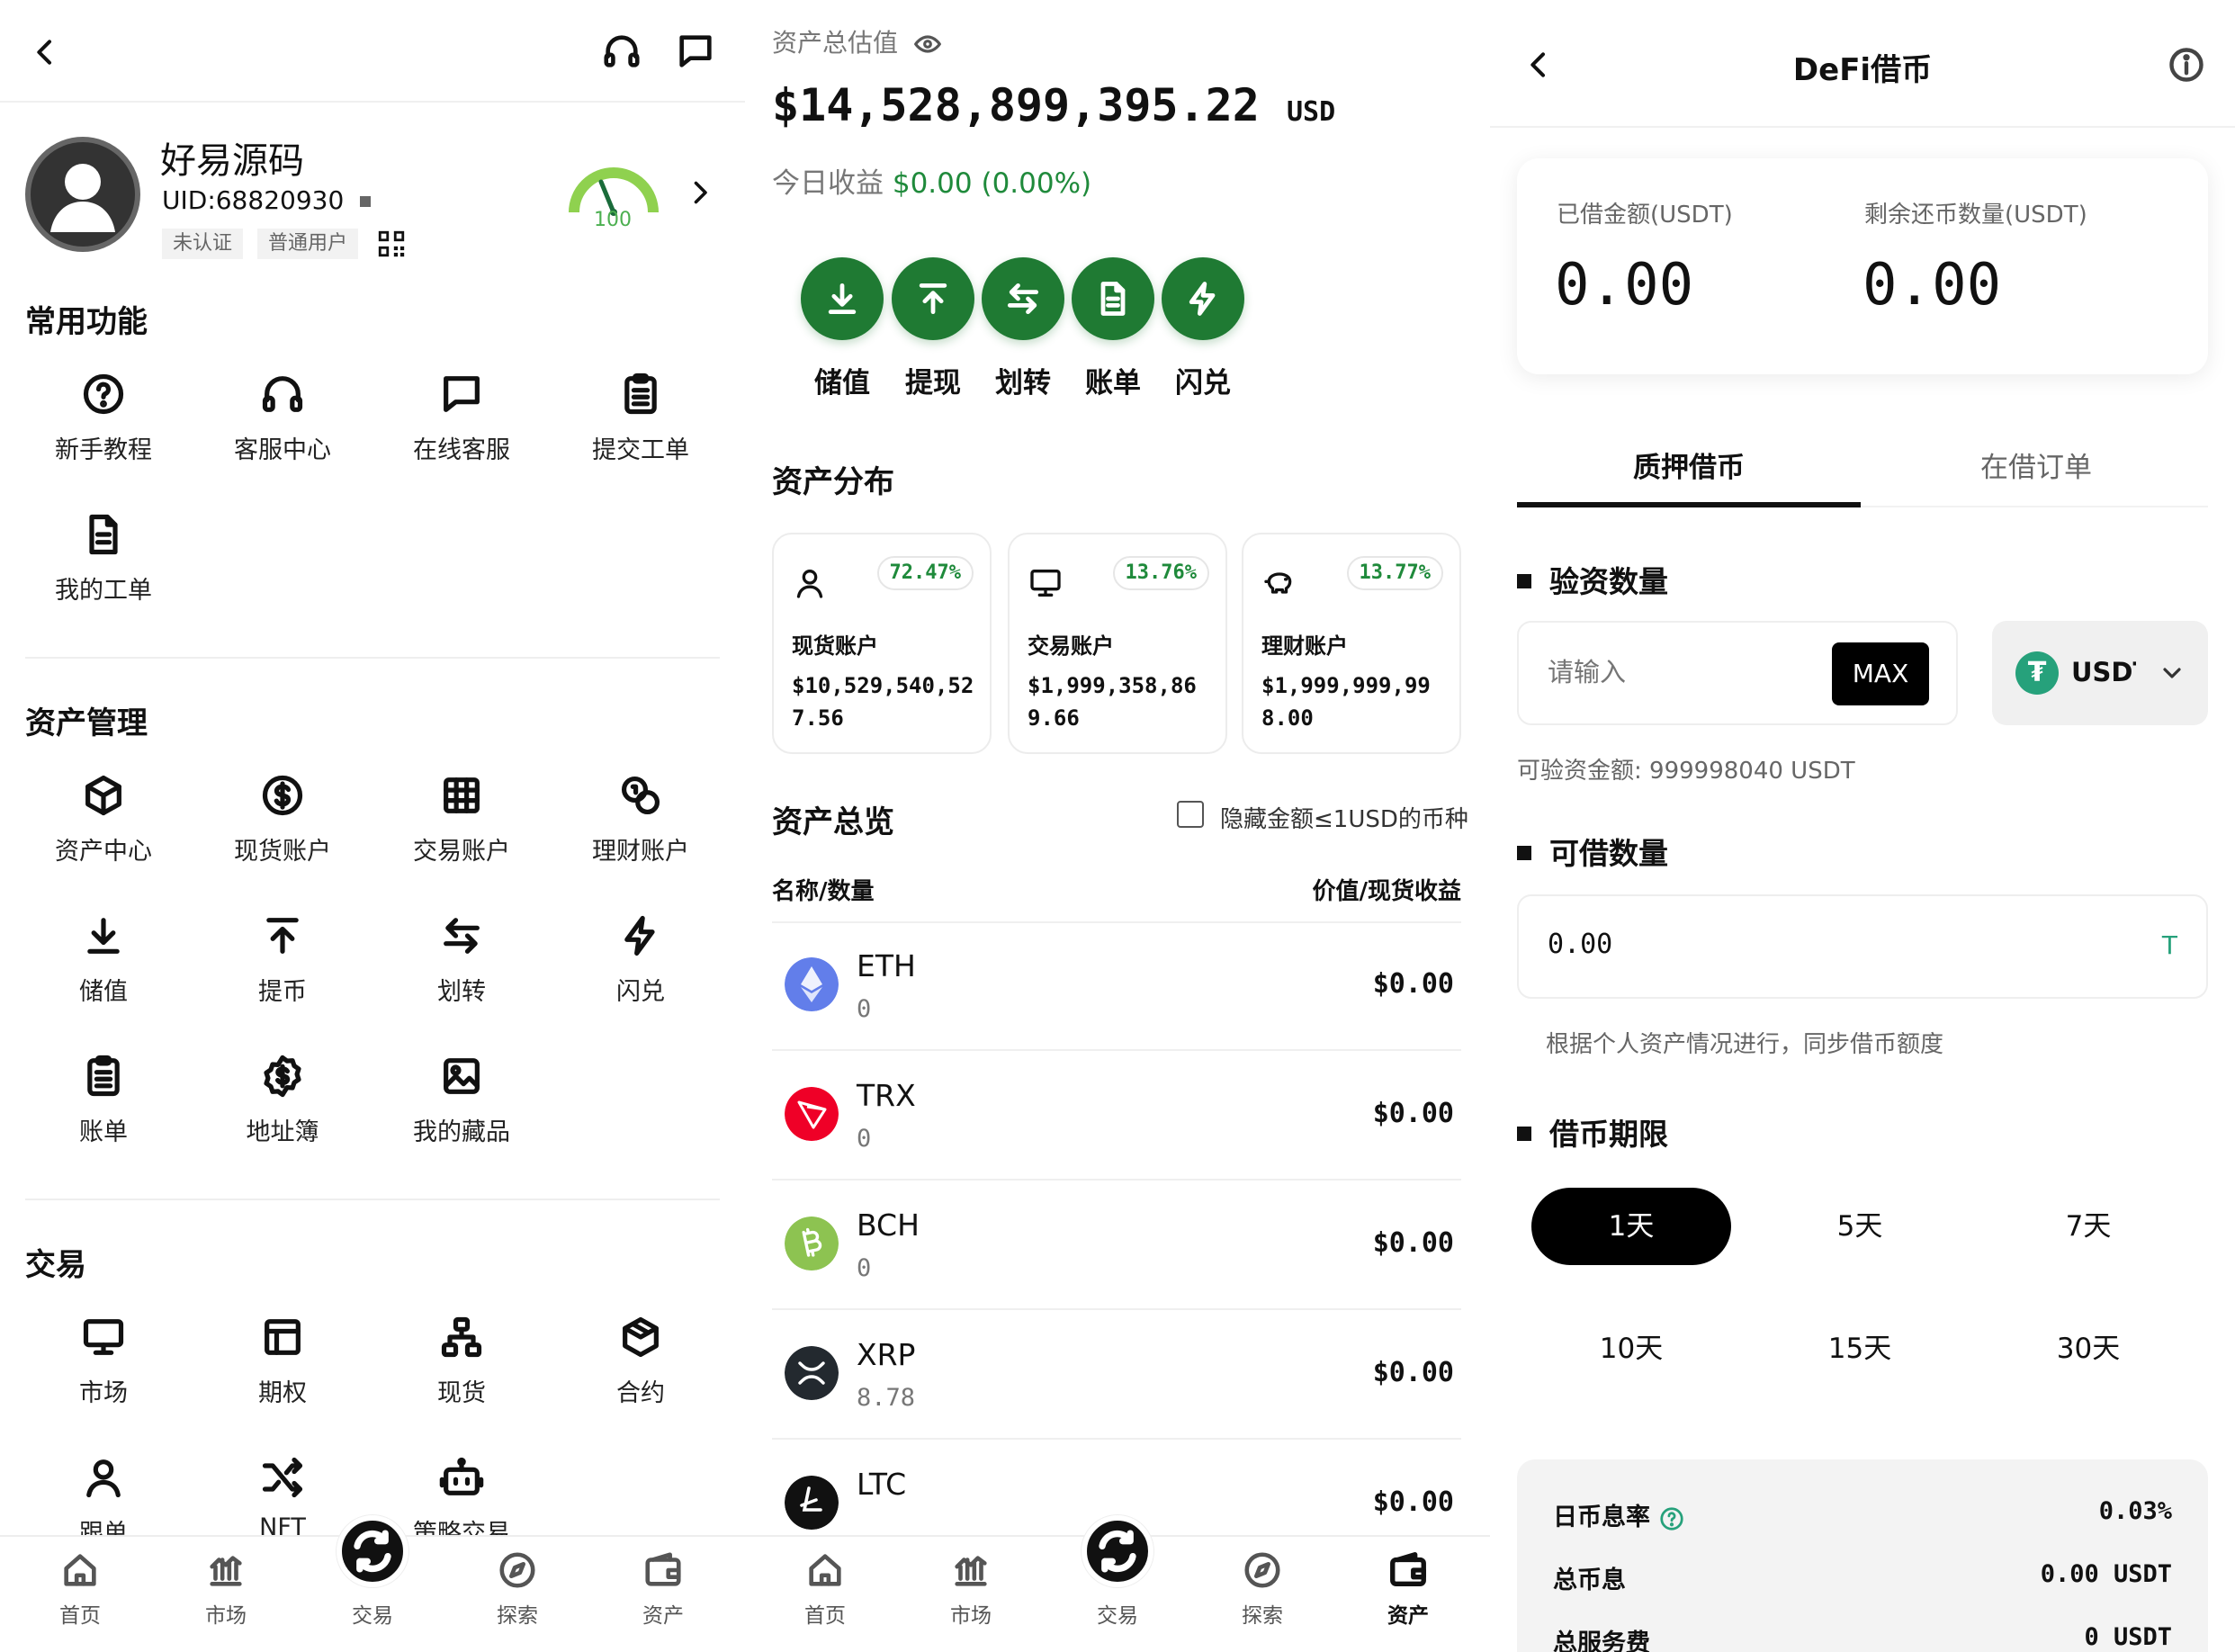  Describe the element at coordinates (613, 220) in the screenshot. I see `score-value: 100` at that location.